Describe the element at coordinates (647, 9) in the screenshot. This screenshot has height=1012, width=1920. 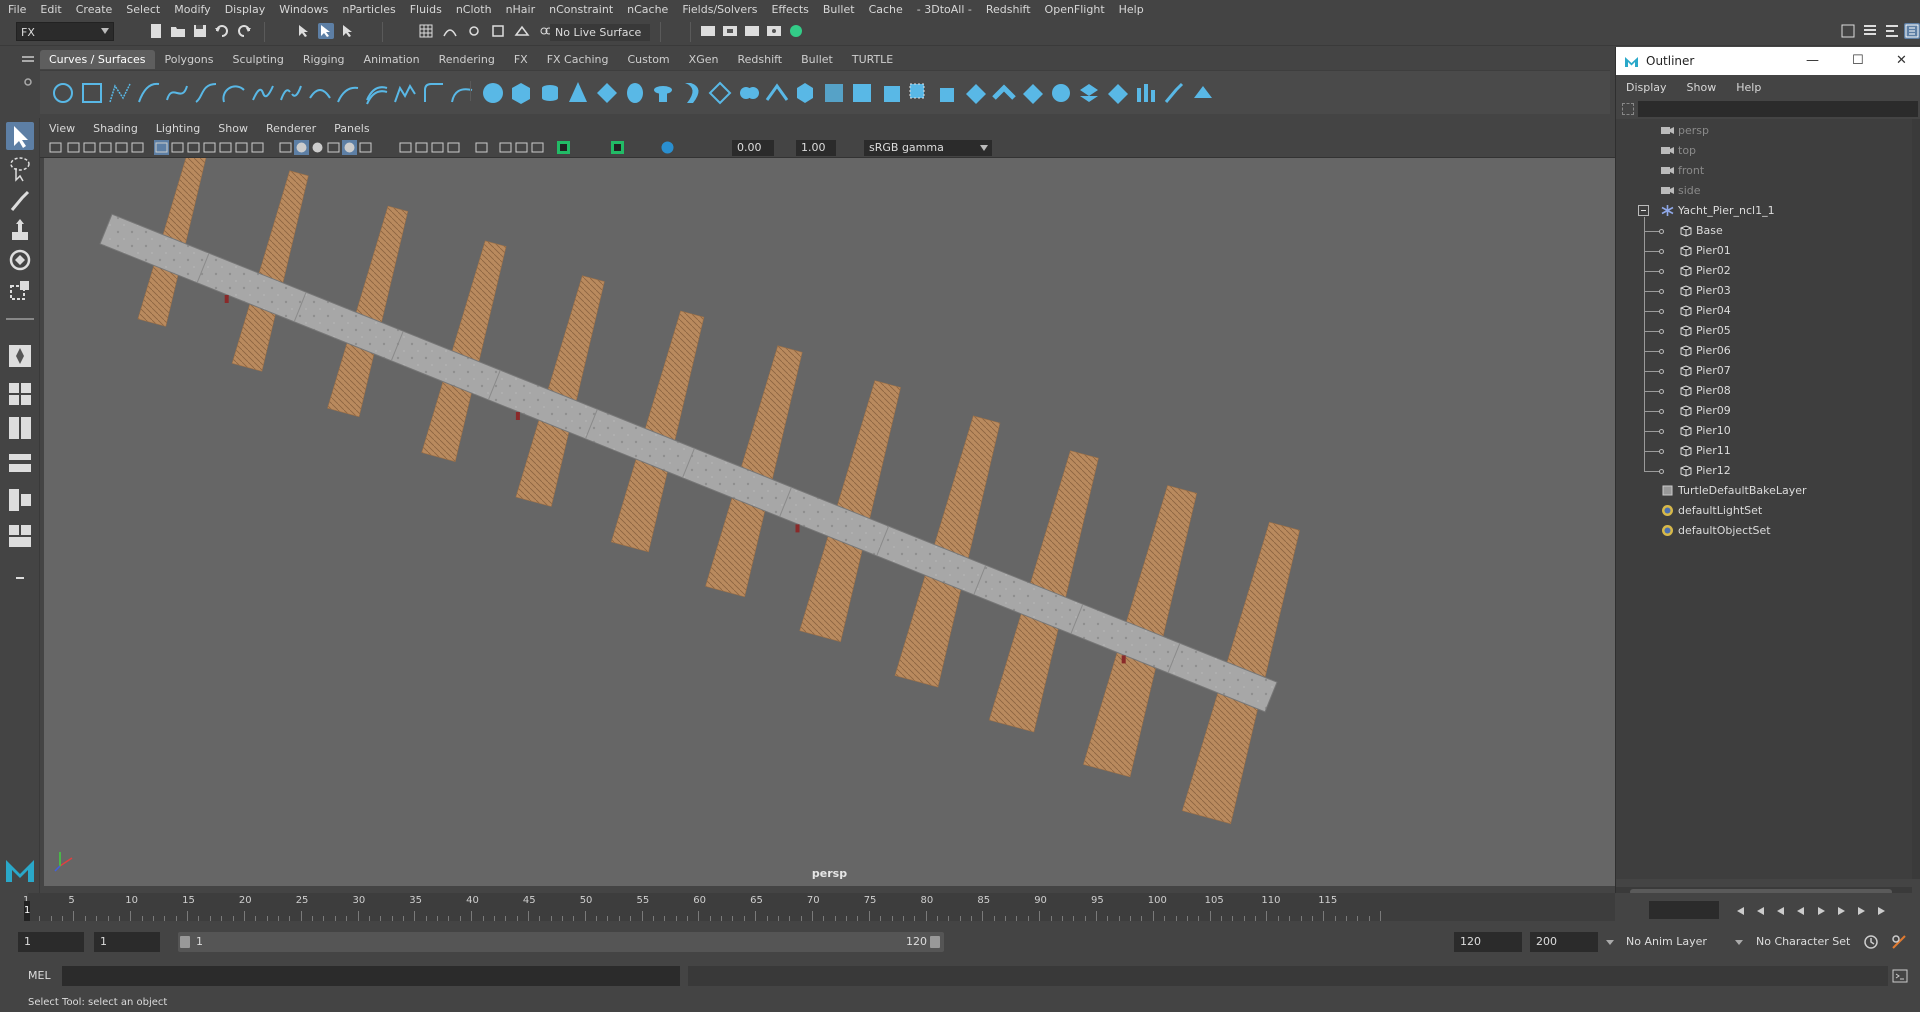
I see `menu-item: nCache` at that location.